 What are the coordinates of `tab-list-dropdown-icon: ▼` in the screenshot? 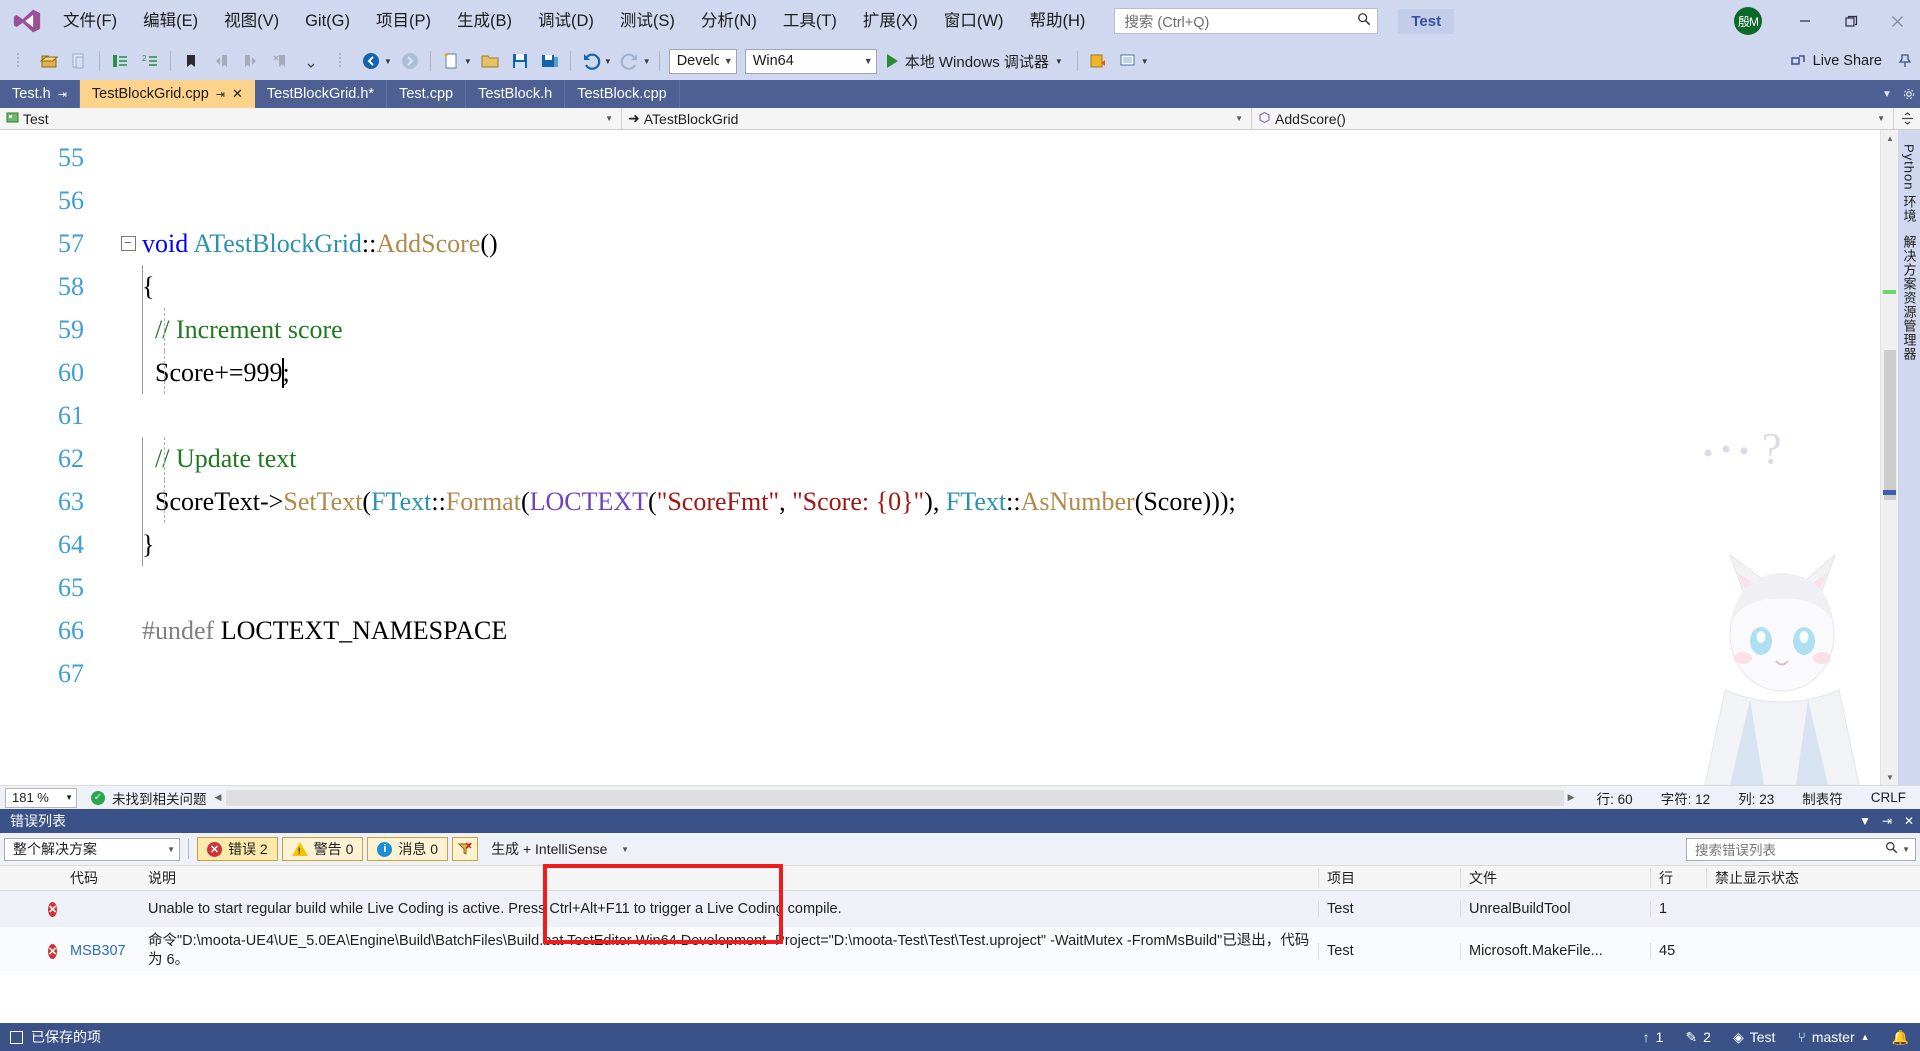 It's located at (1887, 94).